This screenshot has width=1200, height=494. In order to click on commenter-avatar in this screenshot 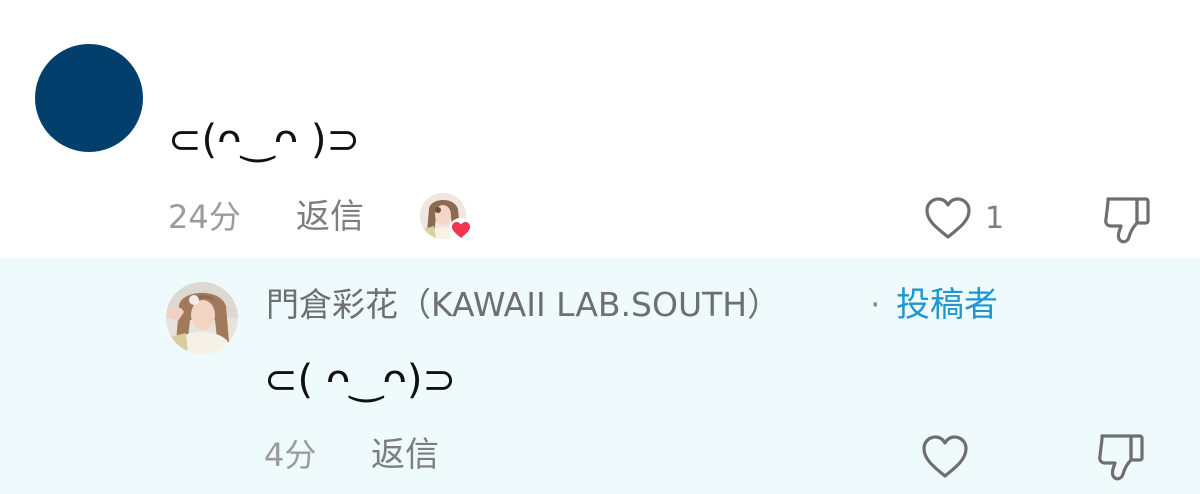, I will do `click(89, 98)`.